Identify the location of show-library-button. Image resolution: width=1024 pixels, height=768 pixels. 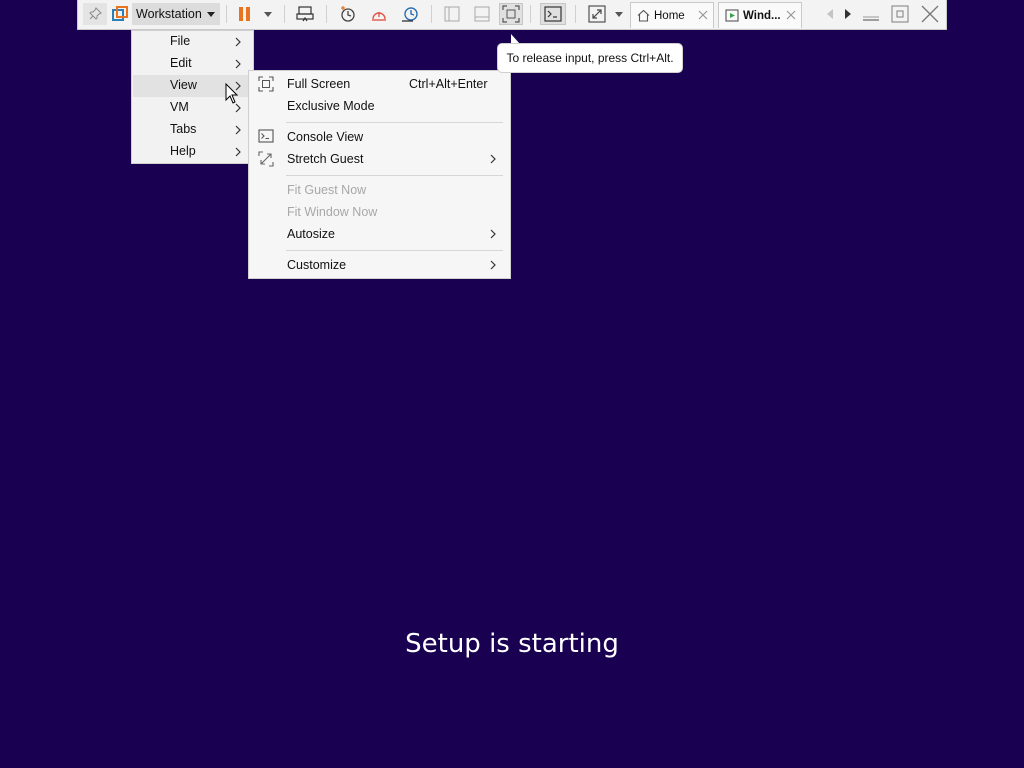
(452, 14).